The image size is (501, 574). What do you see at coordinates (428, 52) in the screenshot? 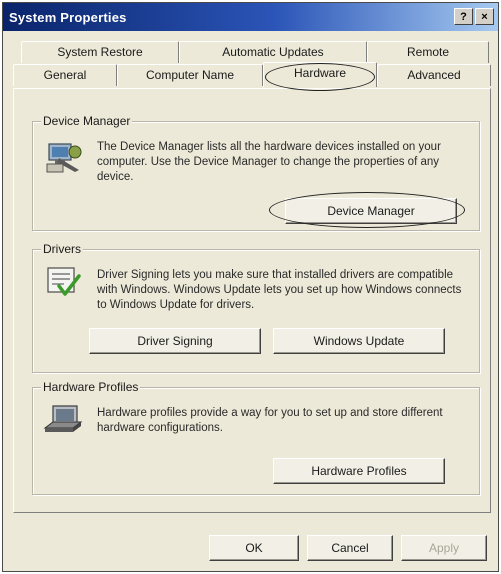
I see `tab-remote: Remote` at bounding box center [428, 52].